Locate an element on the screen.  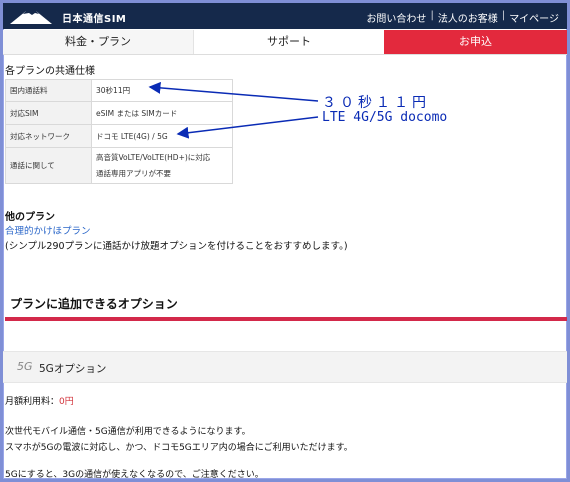
spec-key: 国内通話料 is located at coordinates (48, 90).